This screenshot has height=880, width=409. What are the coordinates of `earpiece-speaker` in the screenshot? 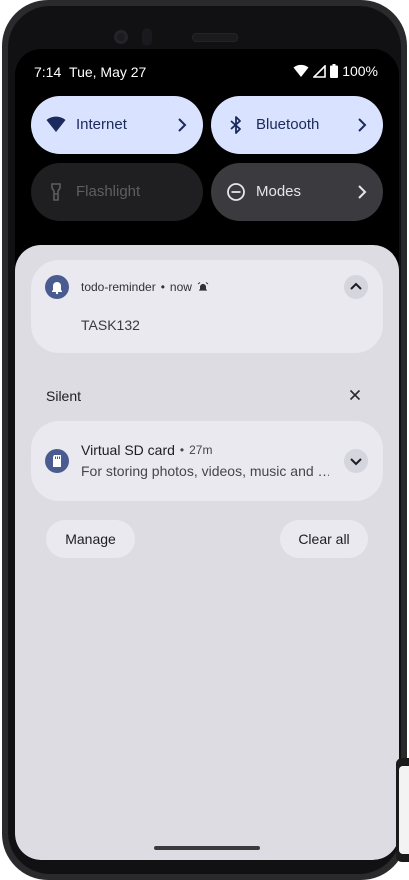 It's located at (215, 37).